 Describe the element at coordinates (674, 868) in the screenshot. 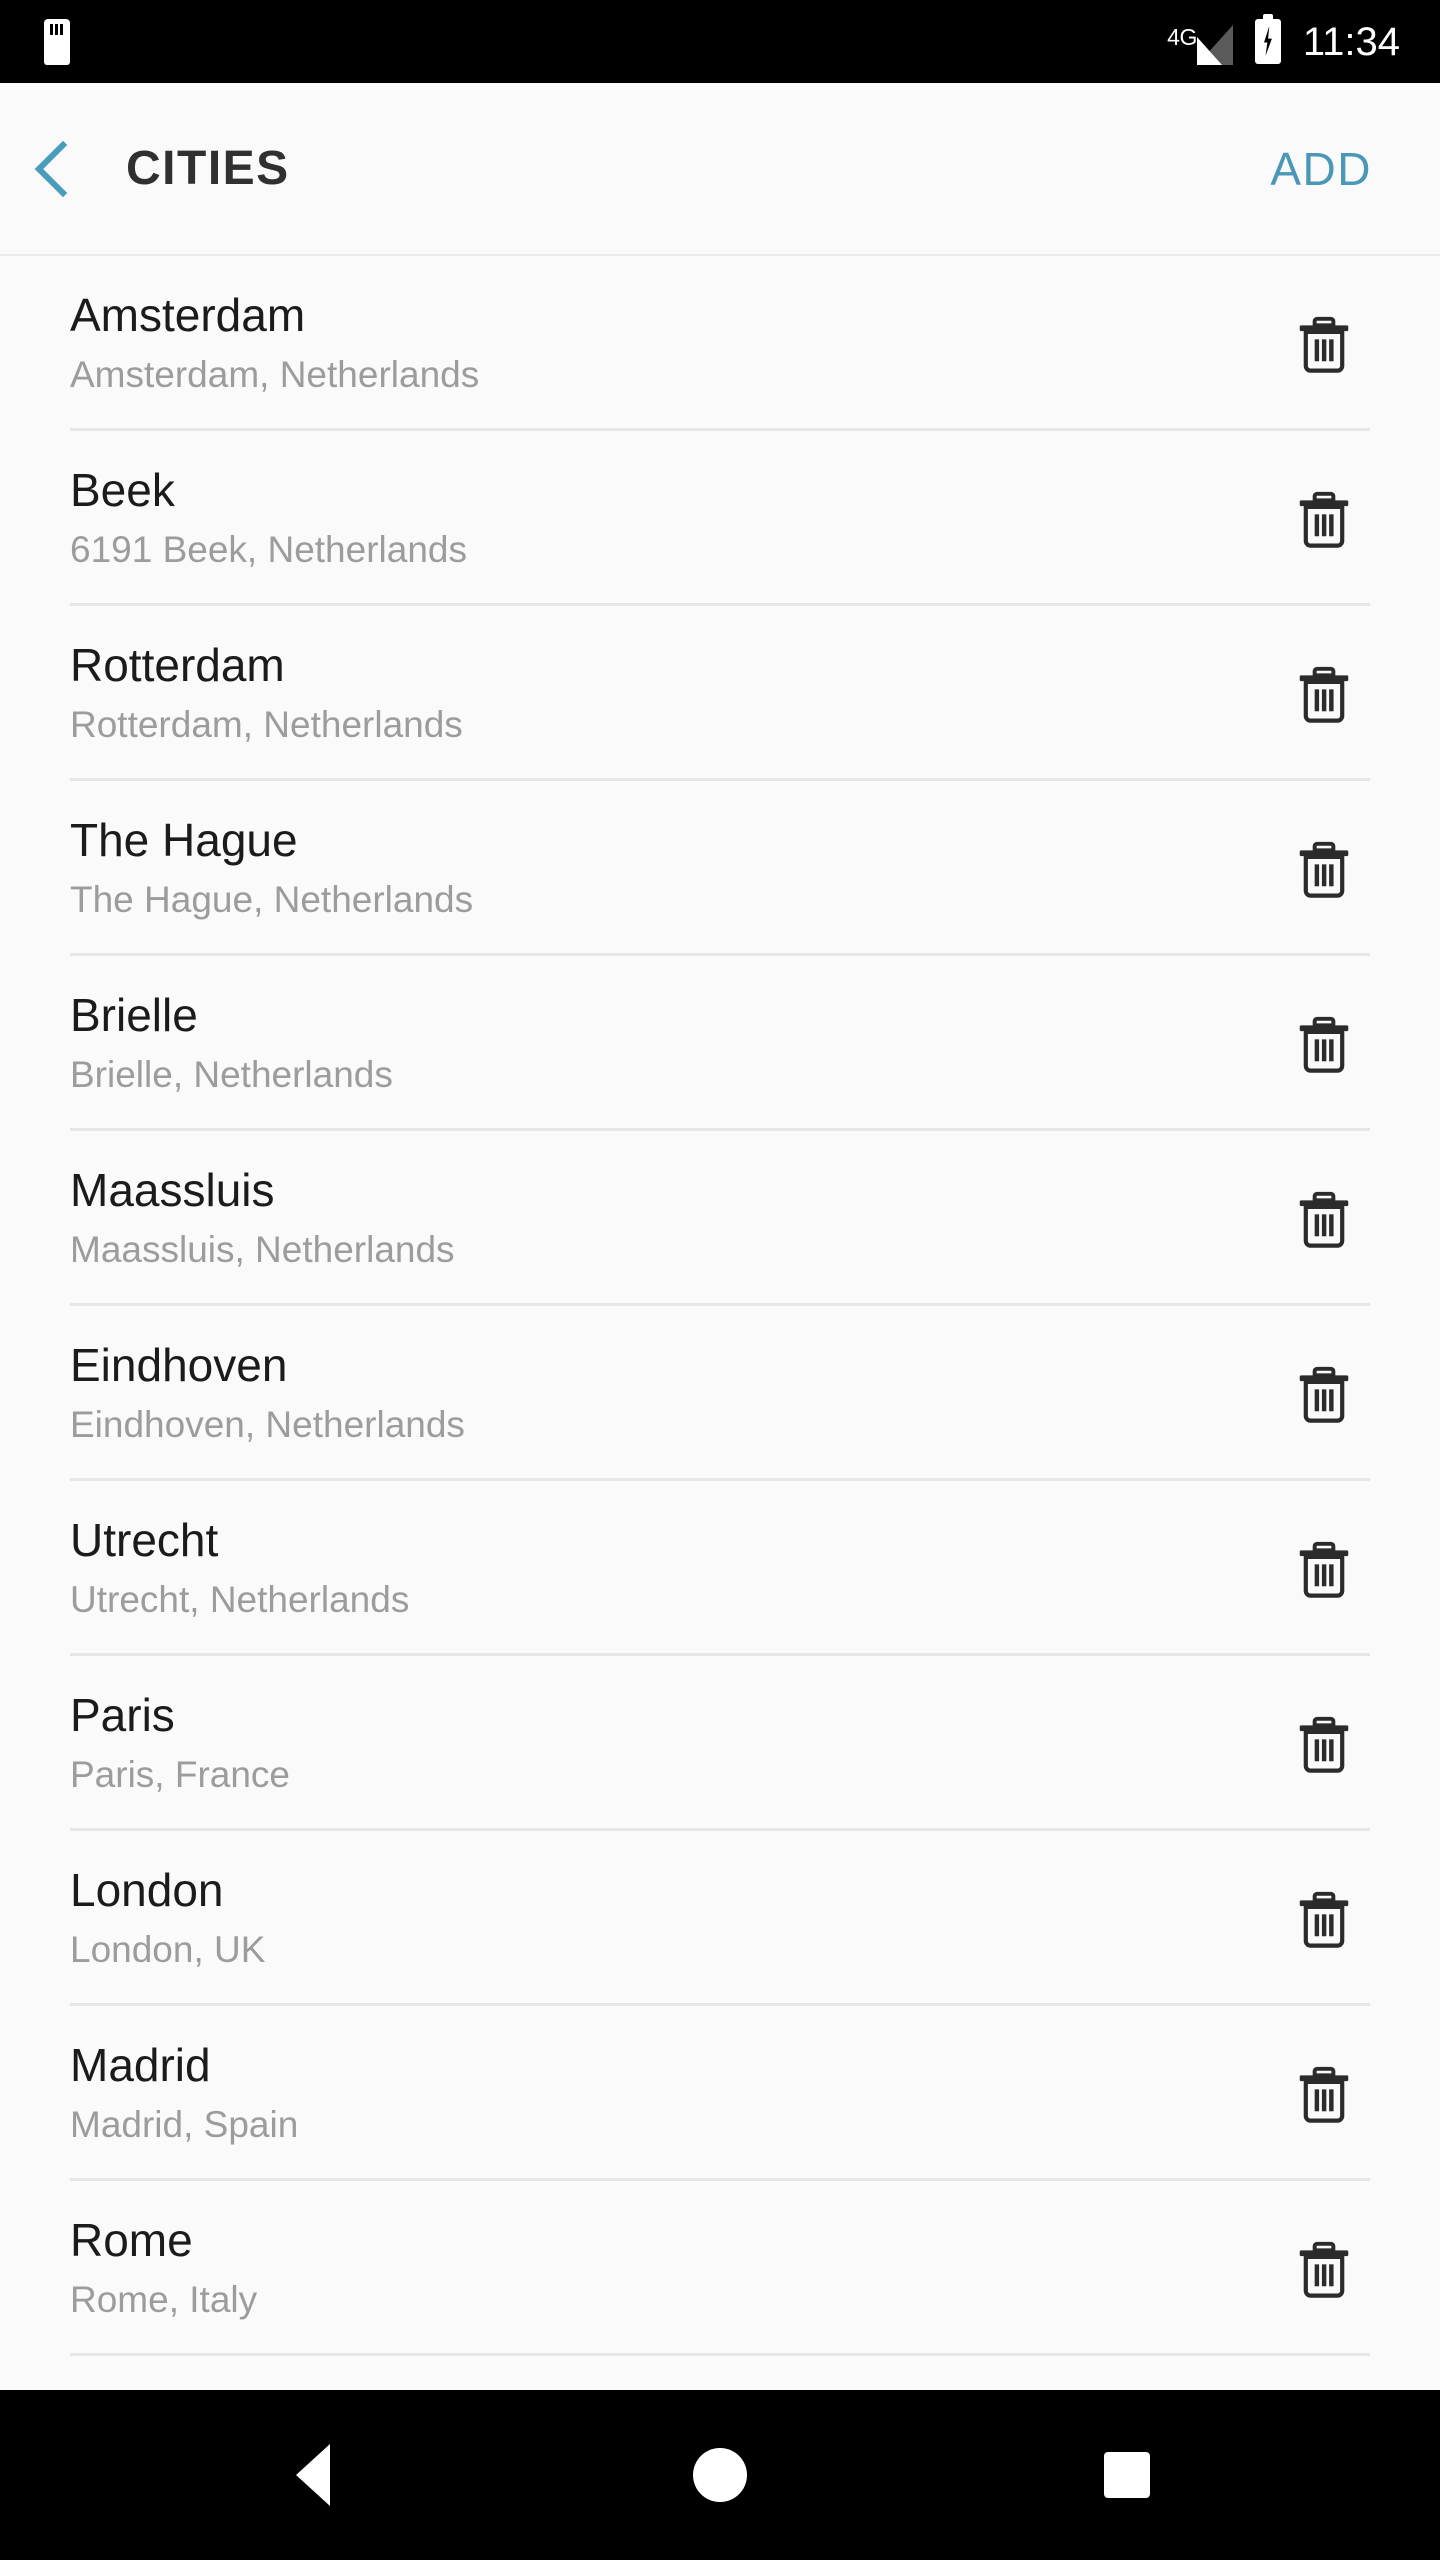

I see `city-text-block: The Hague The Hague, Netherlands` at that location.